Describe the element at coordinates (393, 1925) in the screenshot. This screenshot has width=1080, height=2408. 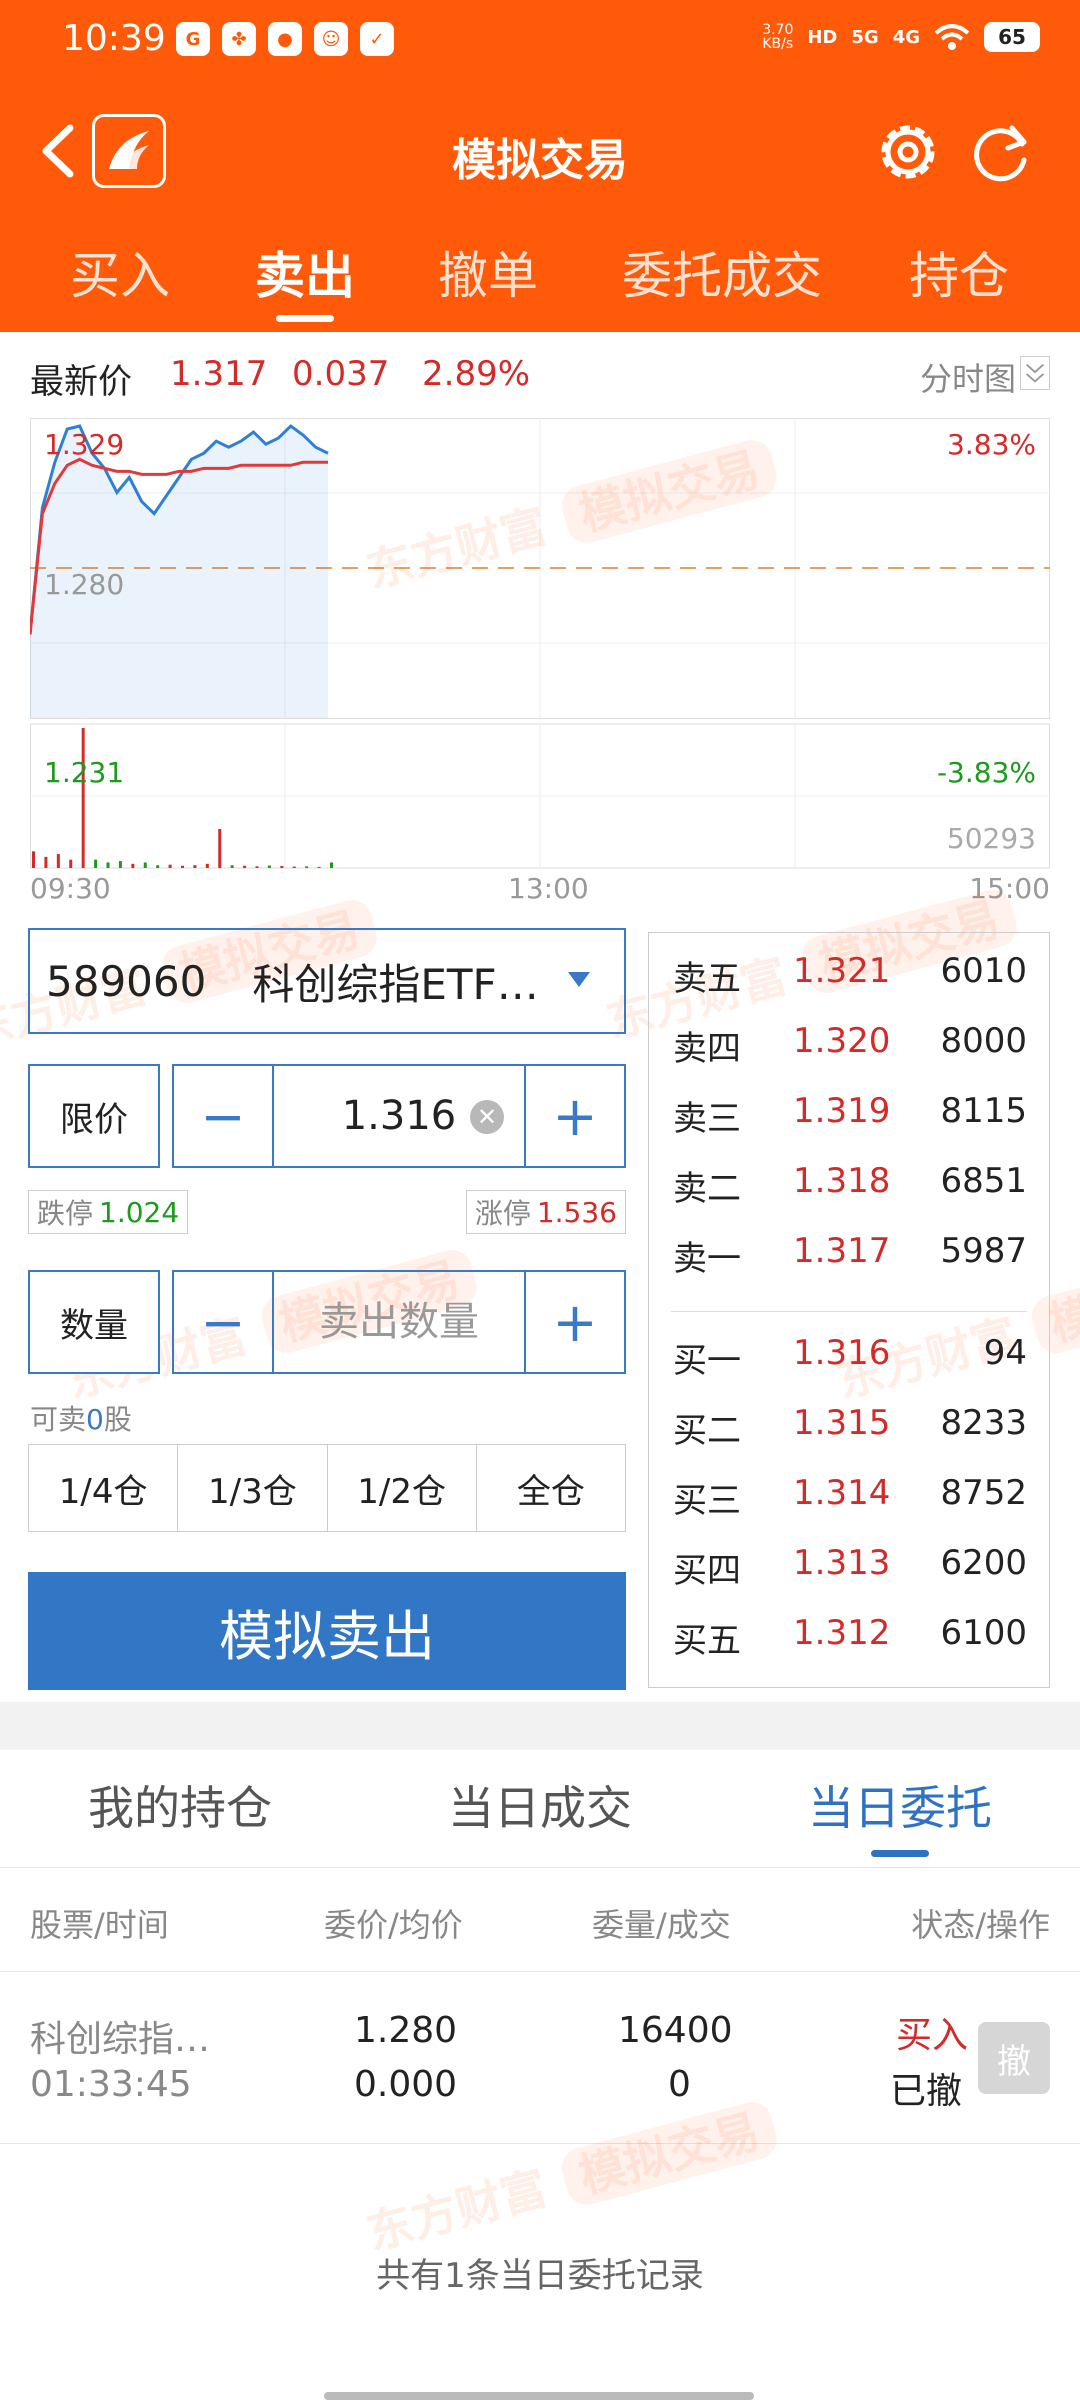
I see `column-header: 委价/均价` at that location.